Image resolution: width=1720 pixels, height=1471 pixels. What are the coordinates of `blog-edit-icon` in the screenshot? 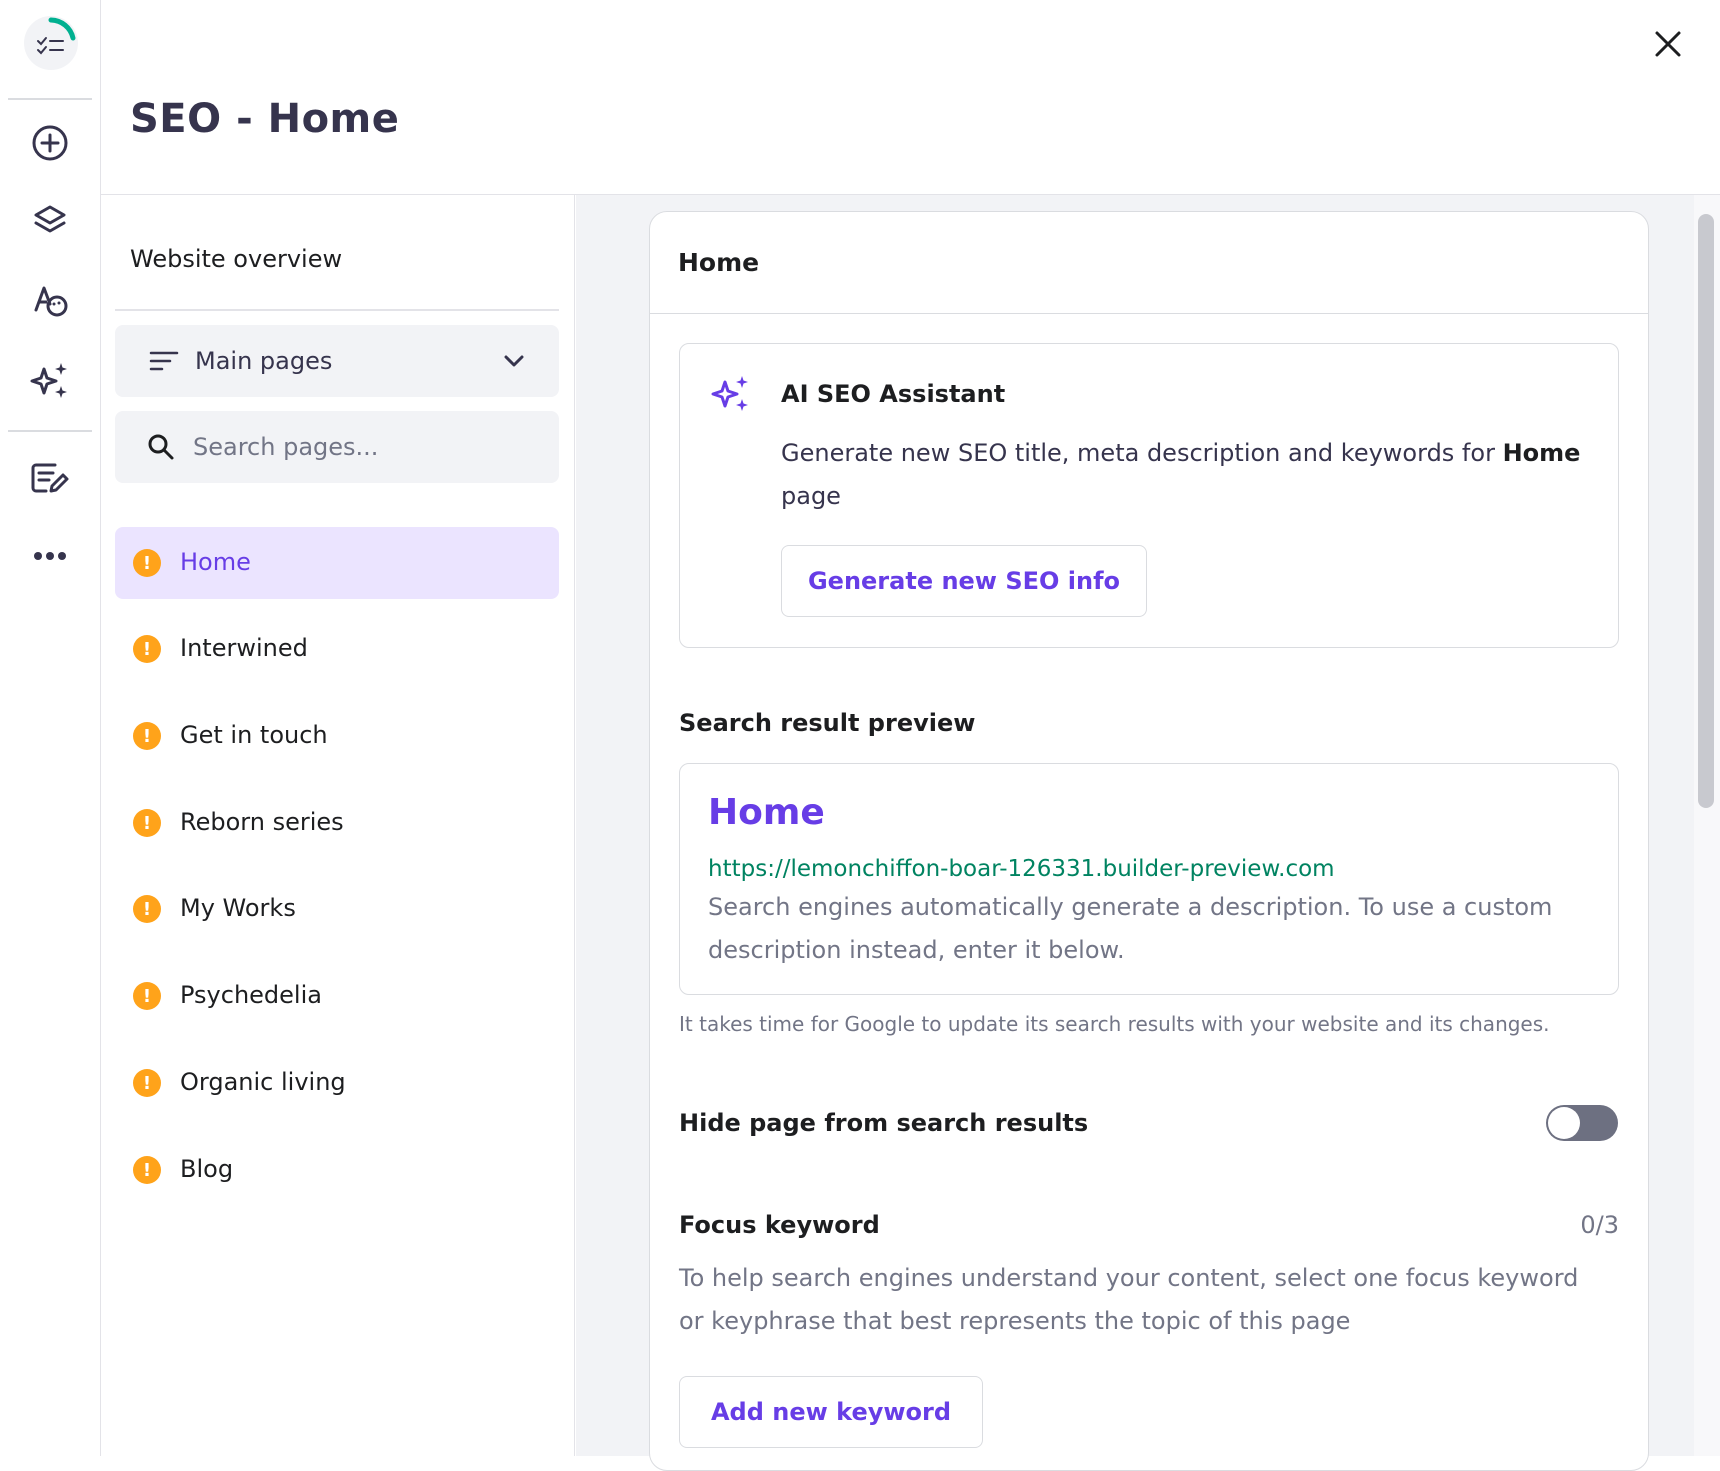 It's located at (50, 478).